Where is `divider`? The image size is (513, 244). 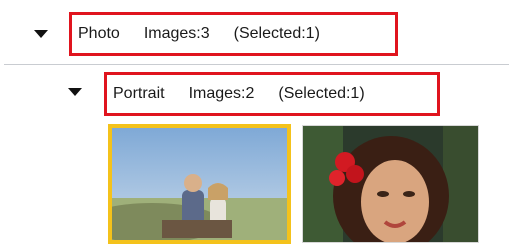 divider is located at coordinates (256, 64).